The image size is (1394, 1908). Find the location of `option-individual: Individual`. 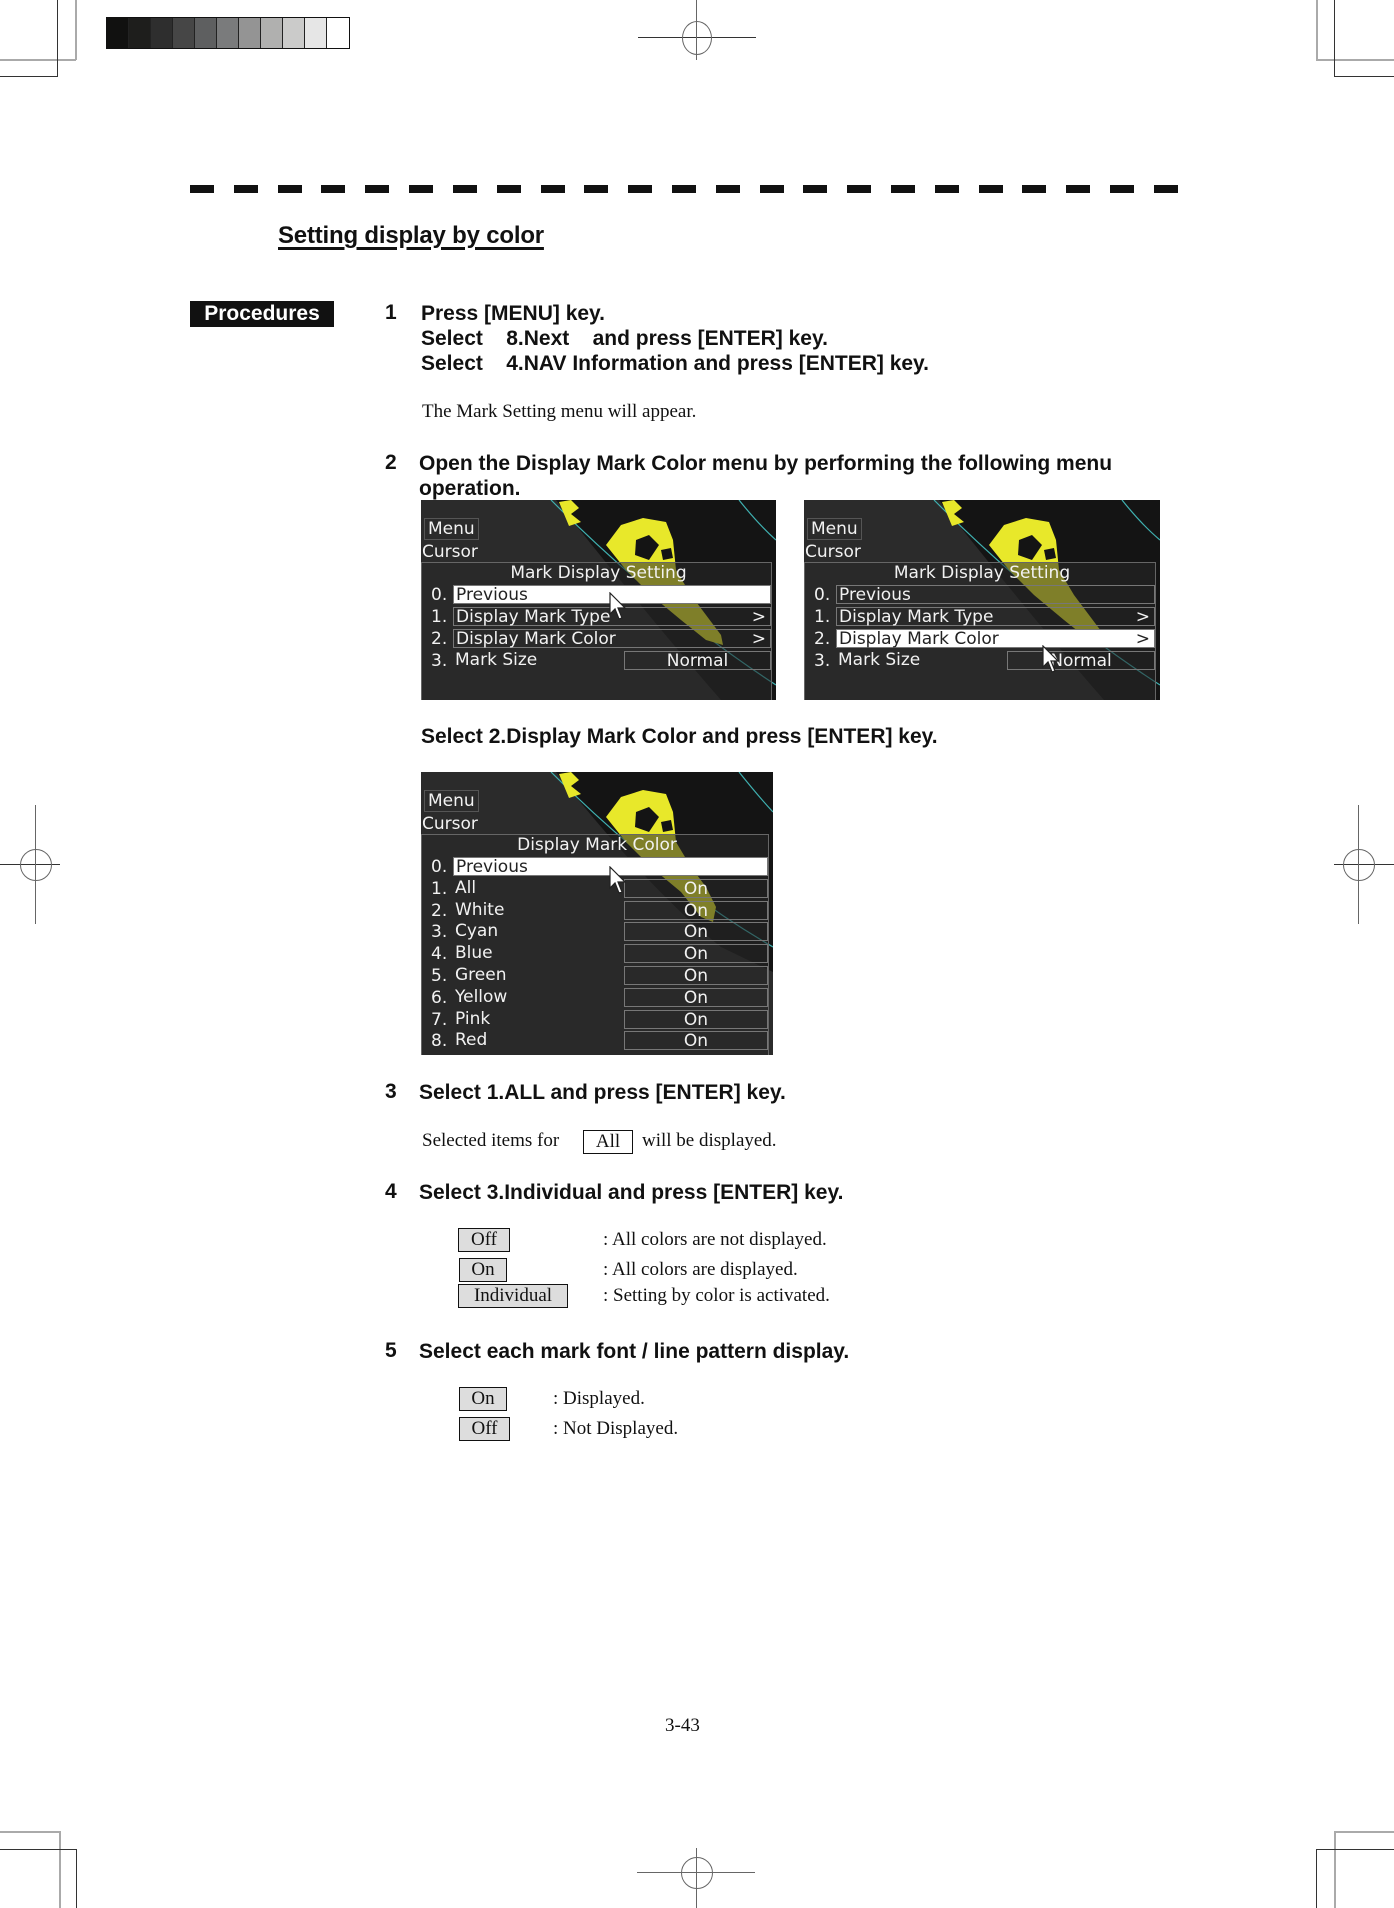

option-individual: Individual is located at coordinates (513, 1296).